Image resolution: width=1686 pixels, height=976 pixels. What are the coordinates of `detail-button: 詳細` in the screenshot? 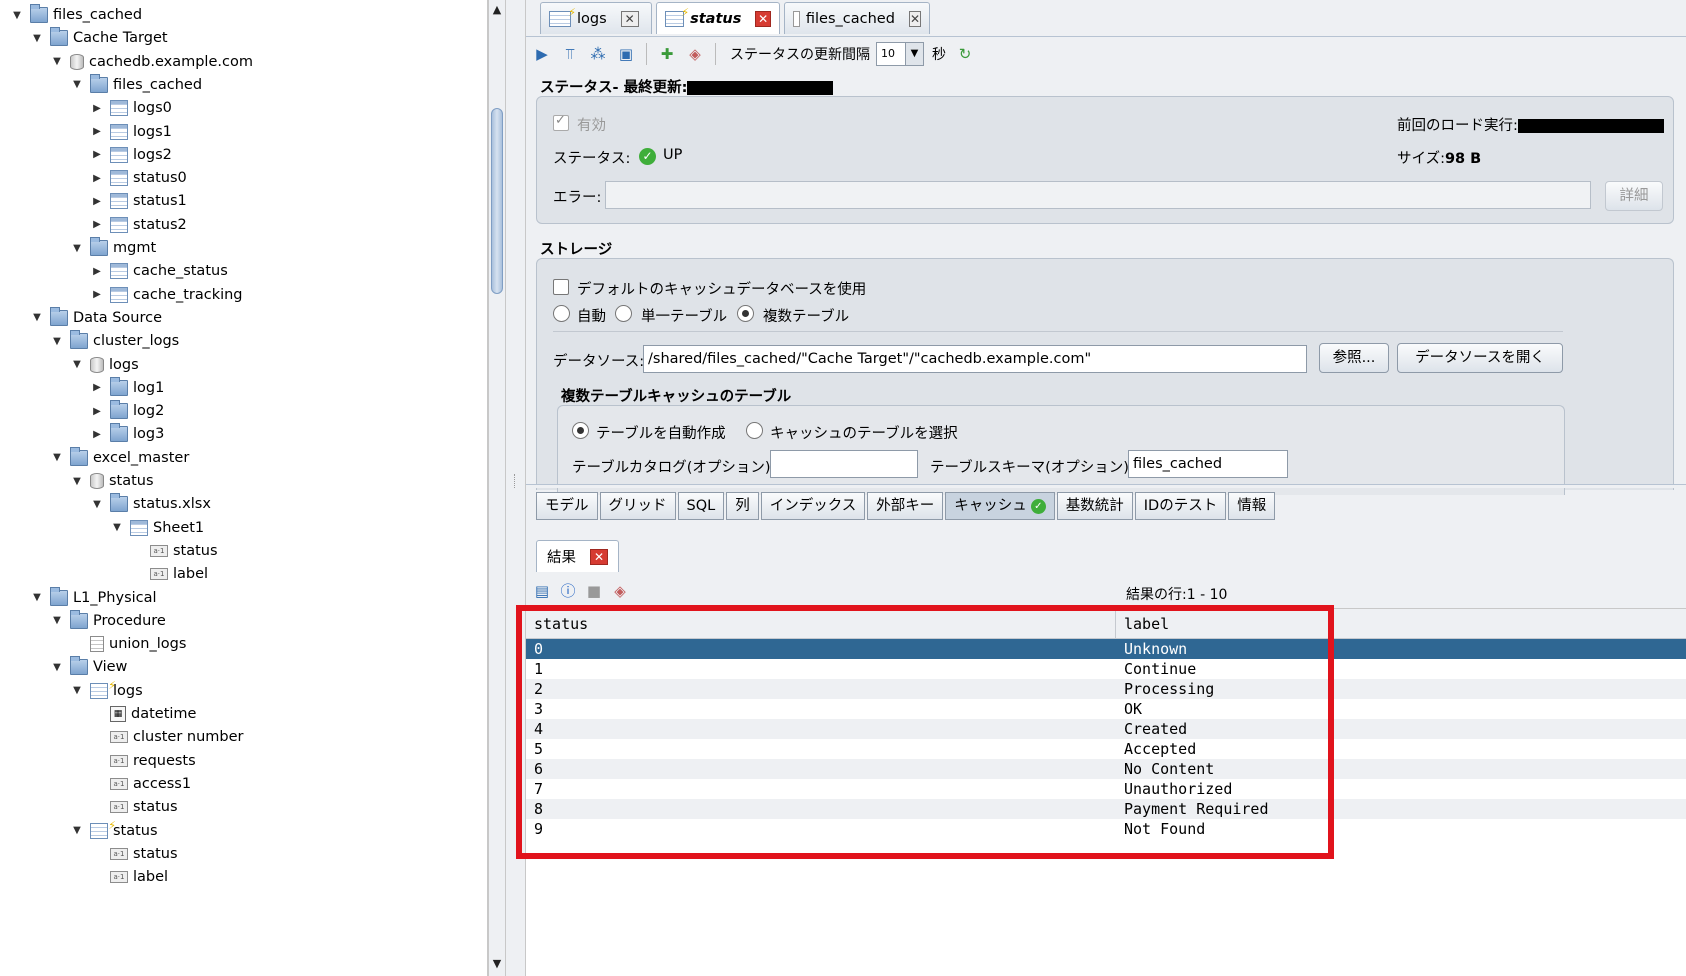 It's located at (1634, 196).